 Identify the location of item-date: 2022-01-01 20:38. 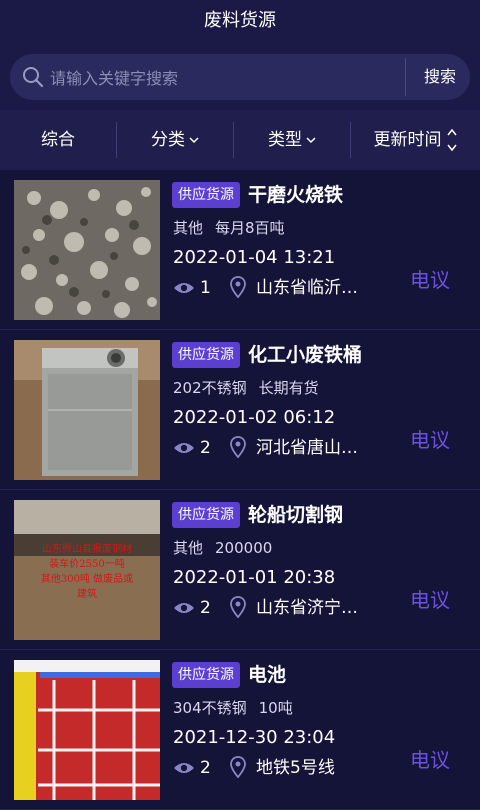
(254, 577).